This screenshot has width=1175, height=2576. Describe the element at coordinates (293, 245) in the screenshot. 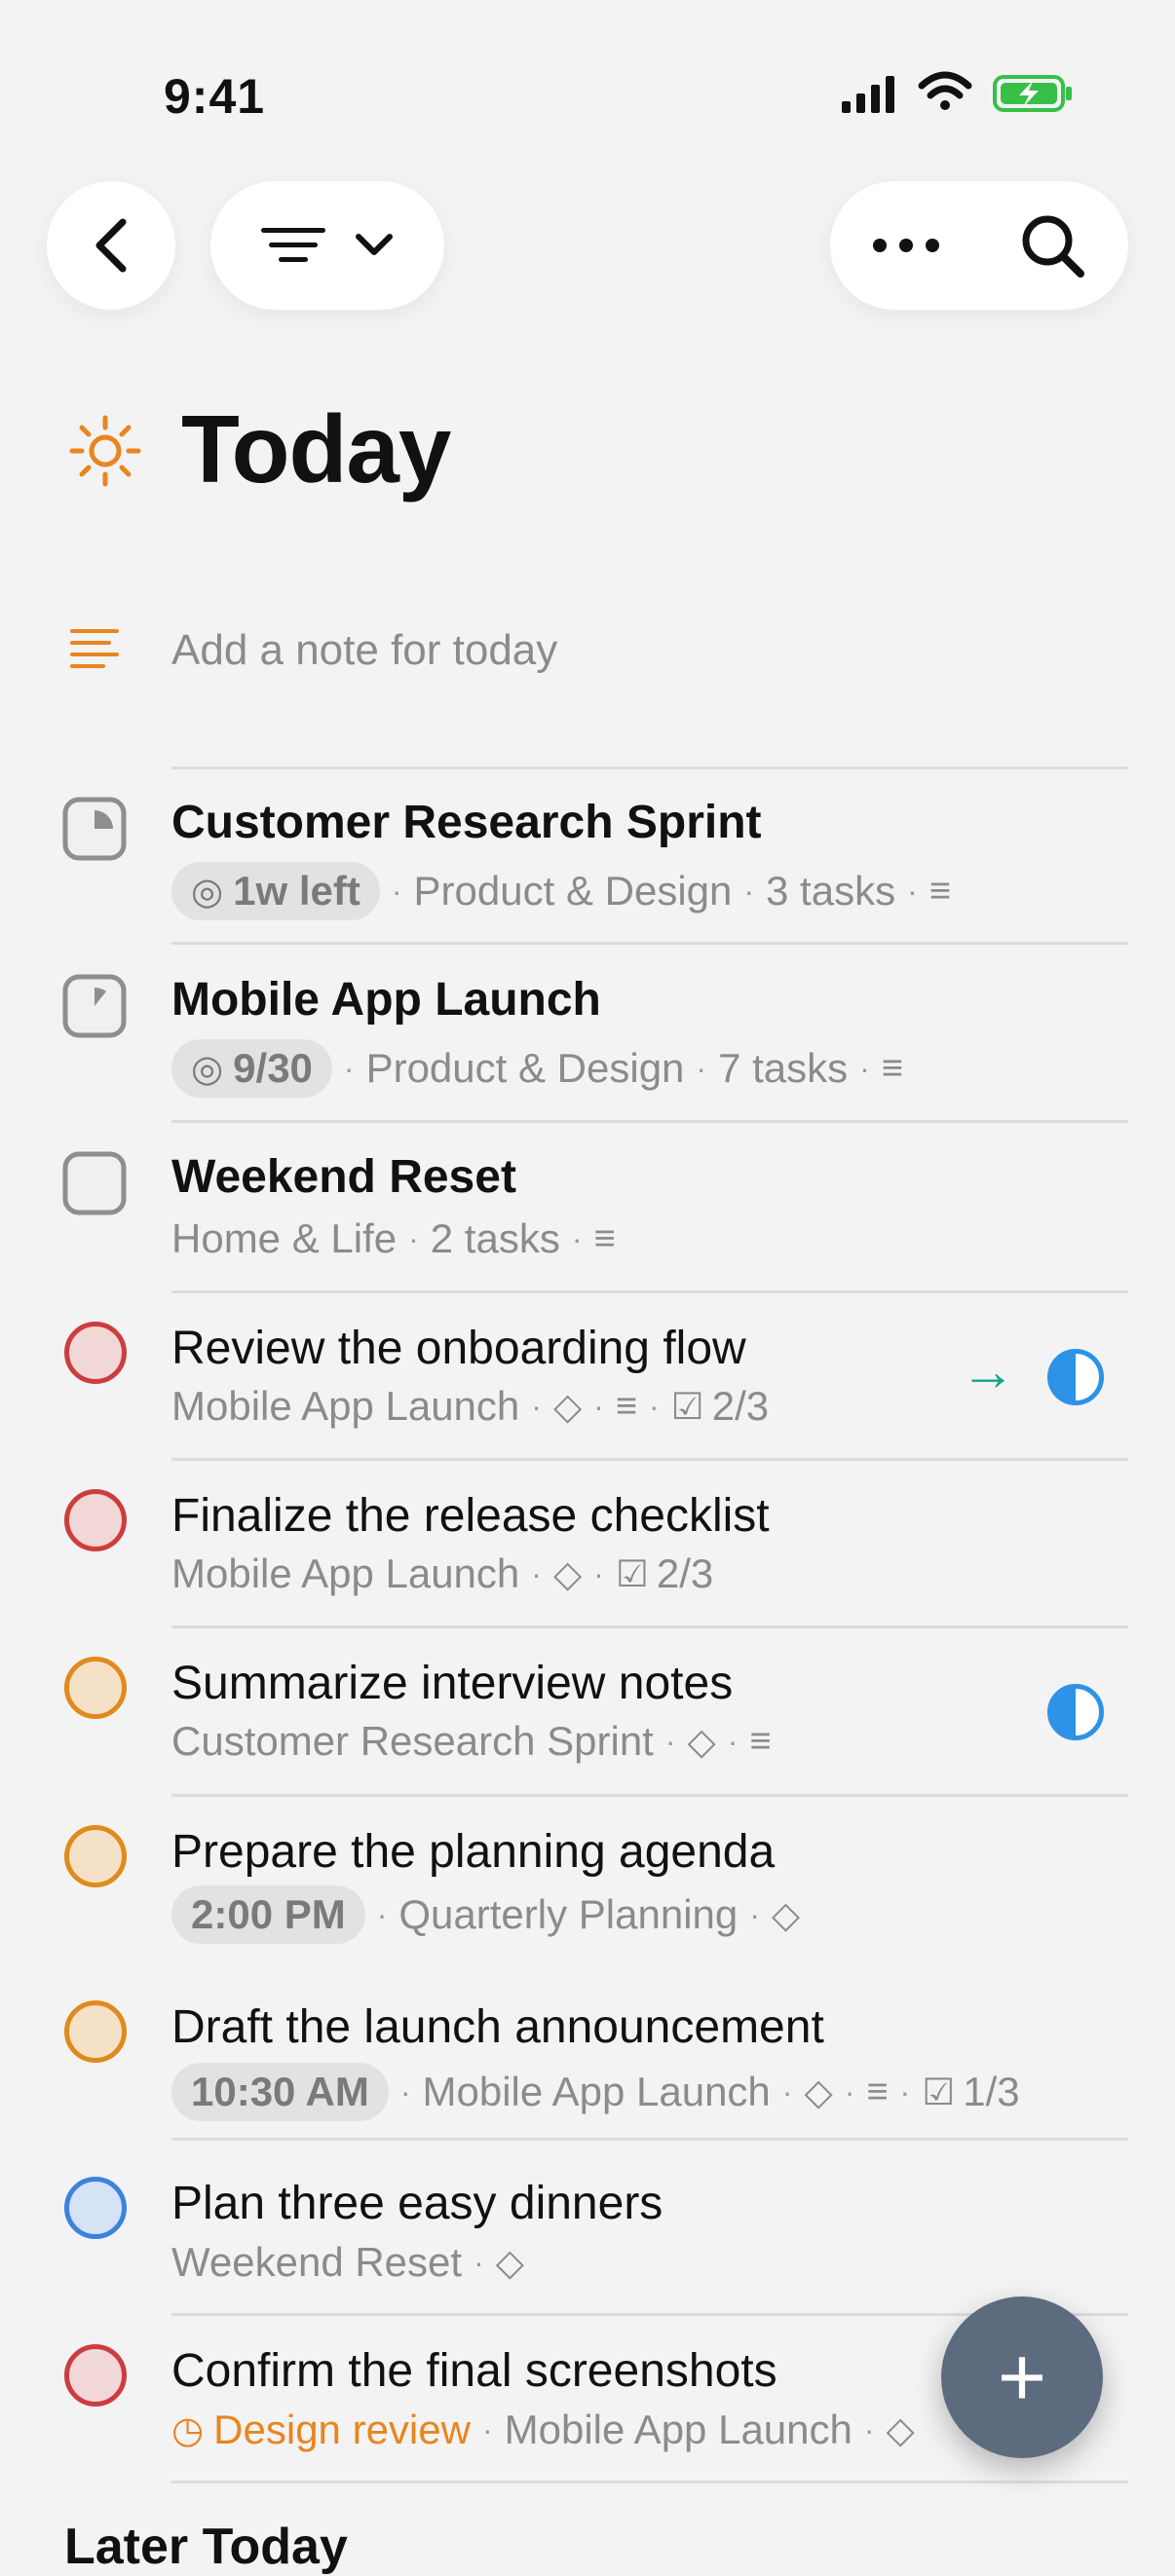

I see `filter-lines-icon` at that location.